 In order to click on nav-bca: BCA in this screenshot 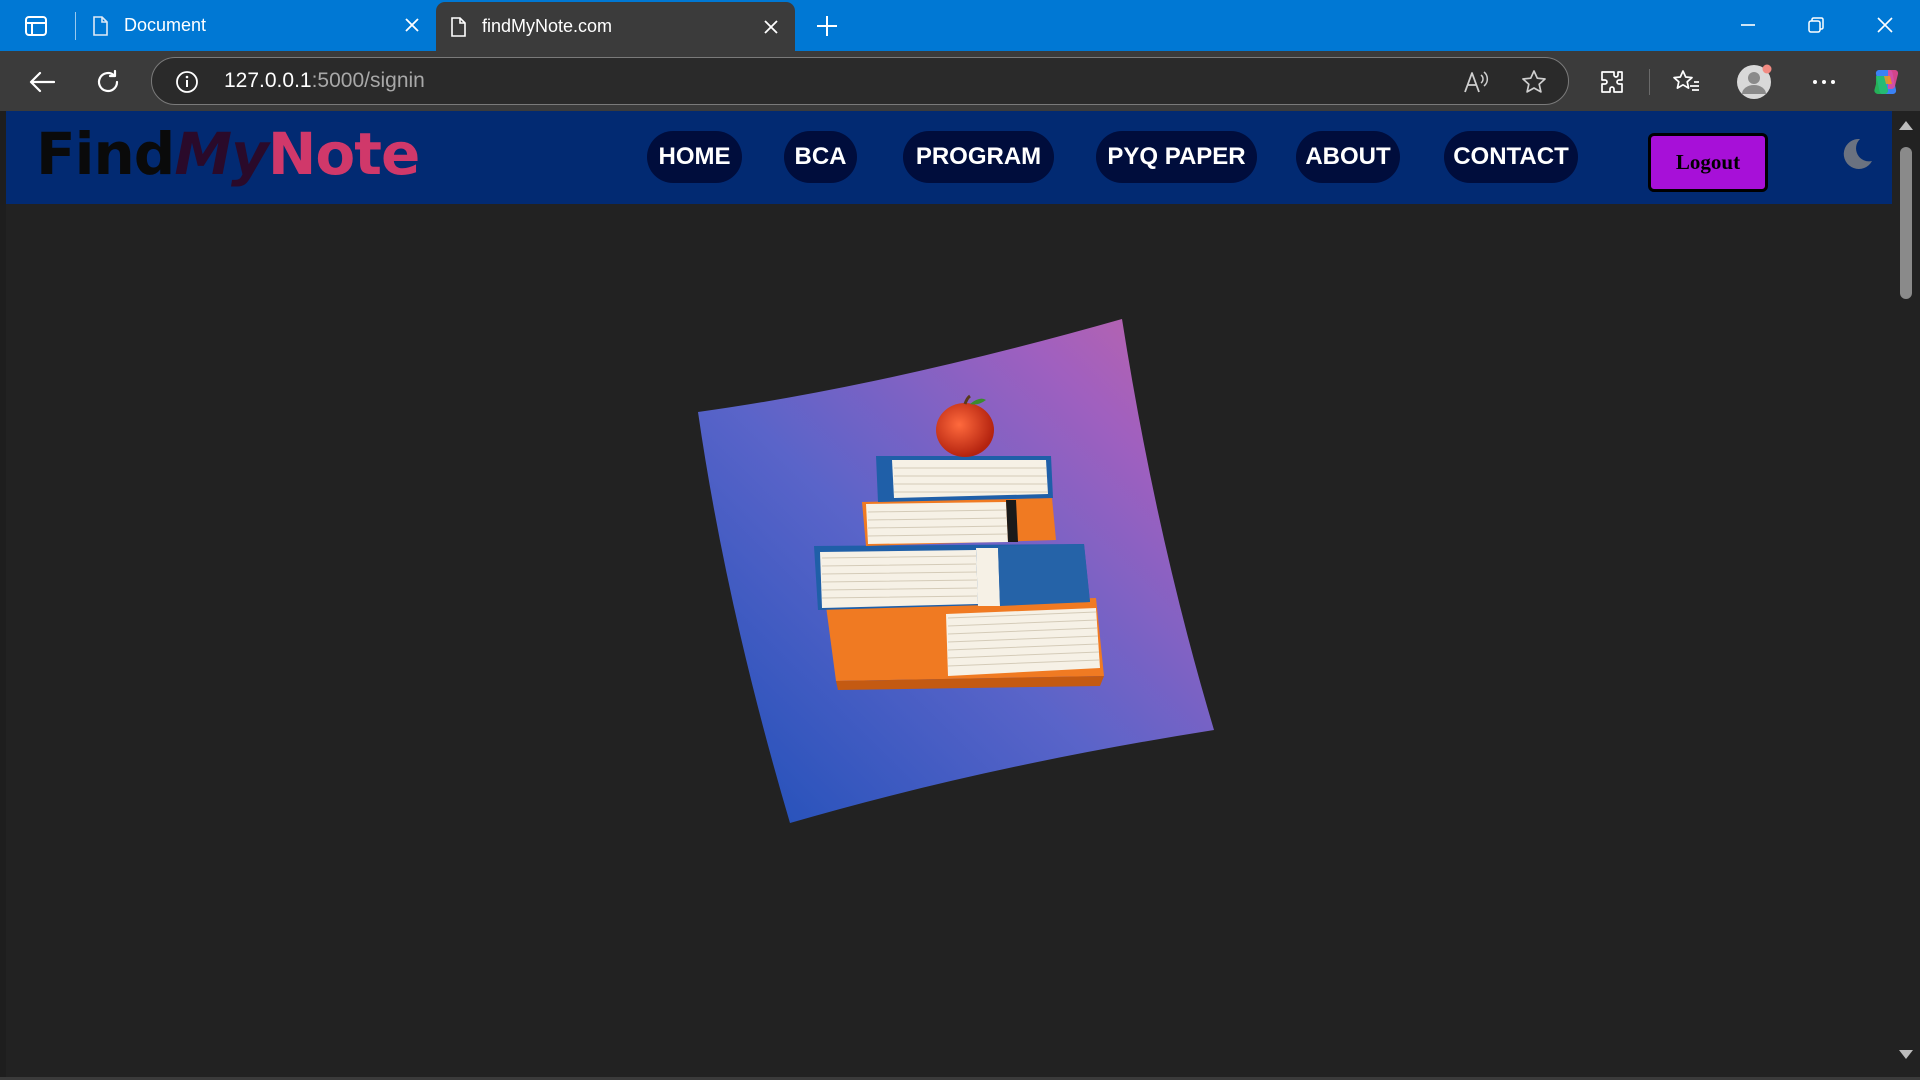, I will do `click(820, 157)`.